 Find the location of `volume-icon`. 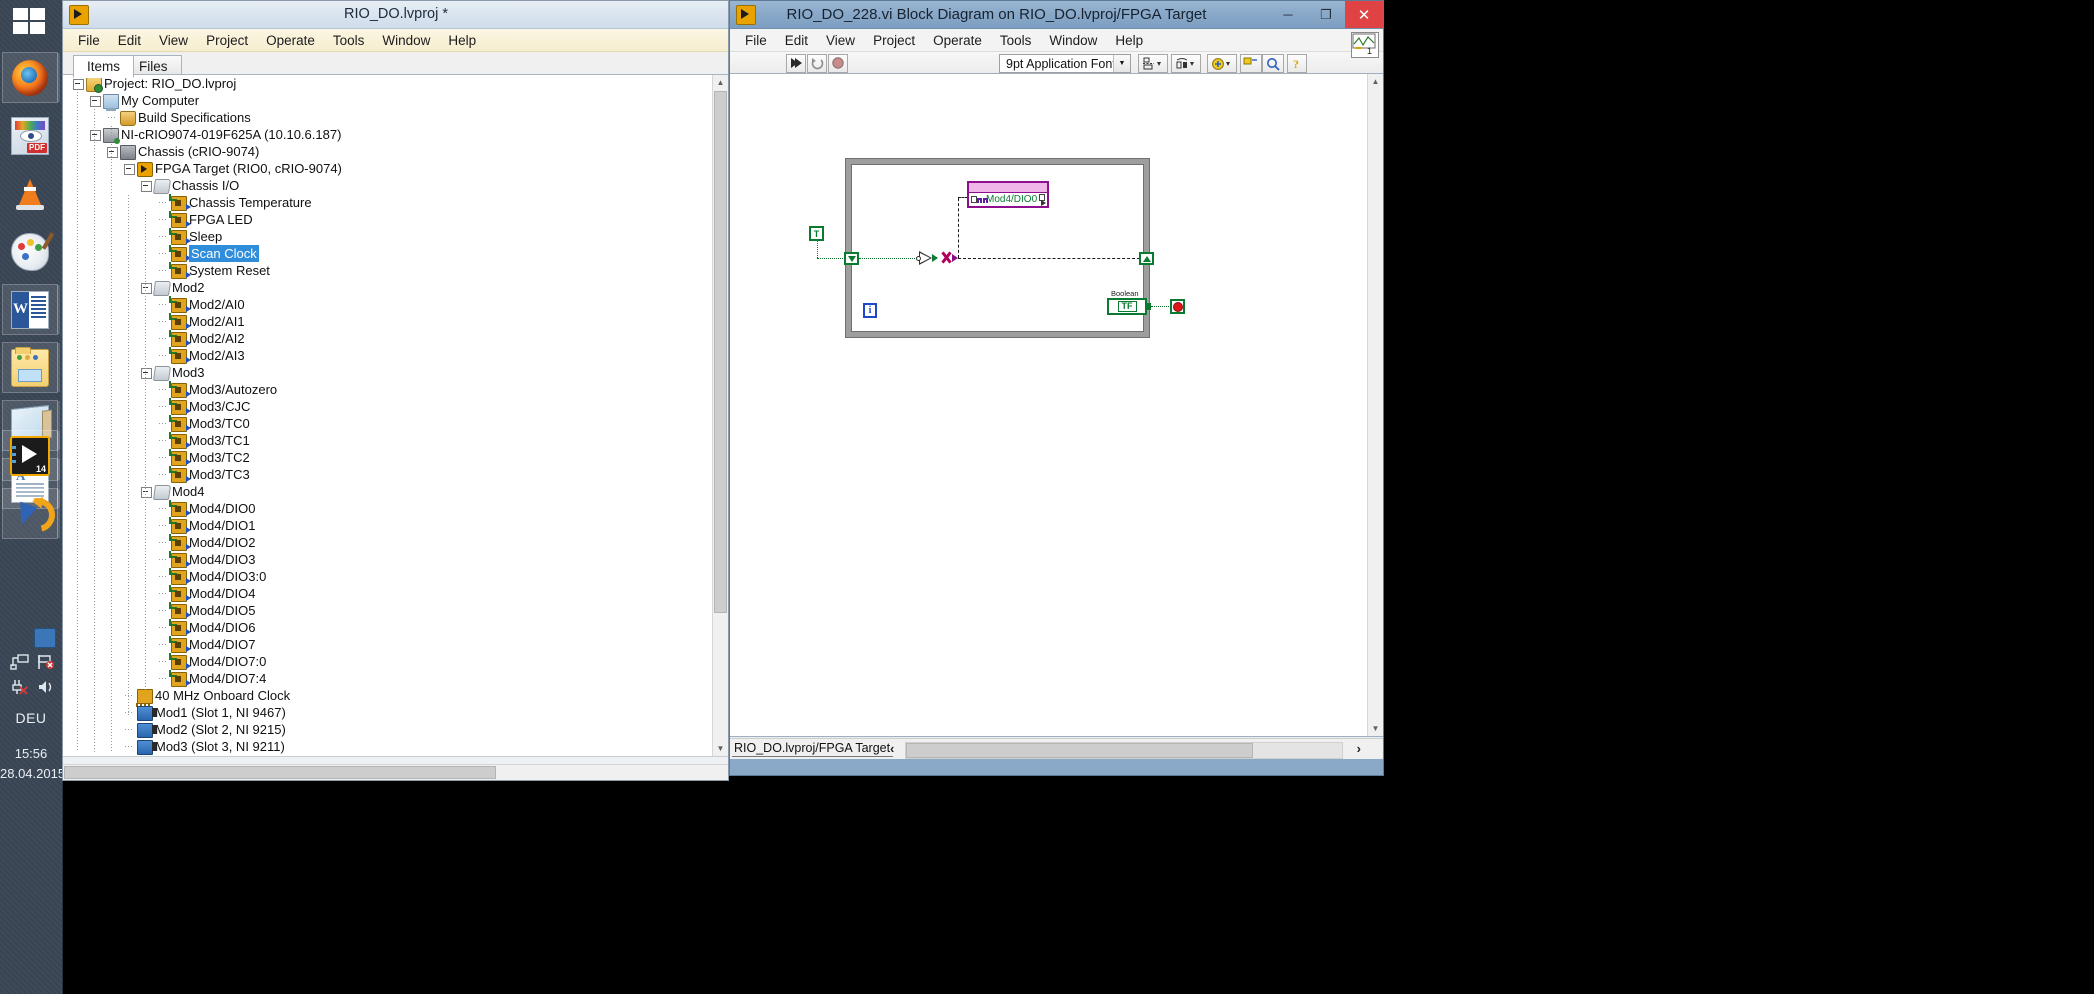

volume-icon is located at coordinates (46, 687).